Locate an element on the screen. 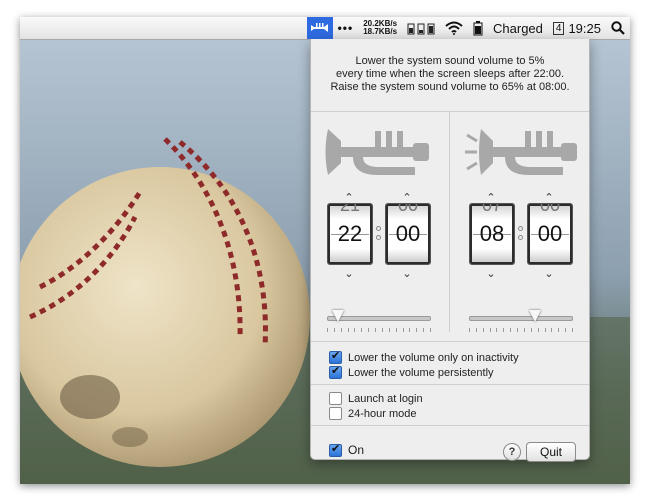 The width and height of the screenshot is (650, 504). lower-minute-wheel: 00 00 is located at coordinates (408, 234).